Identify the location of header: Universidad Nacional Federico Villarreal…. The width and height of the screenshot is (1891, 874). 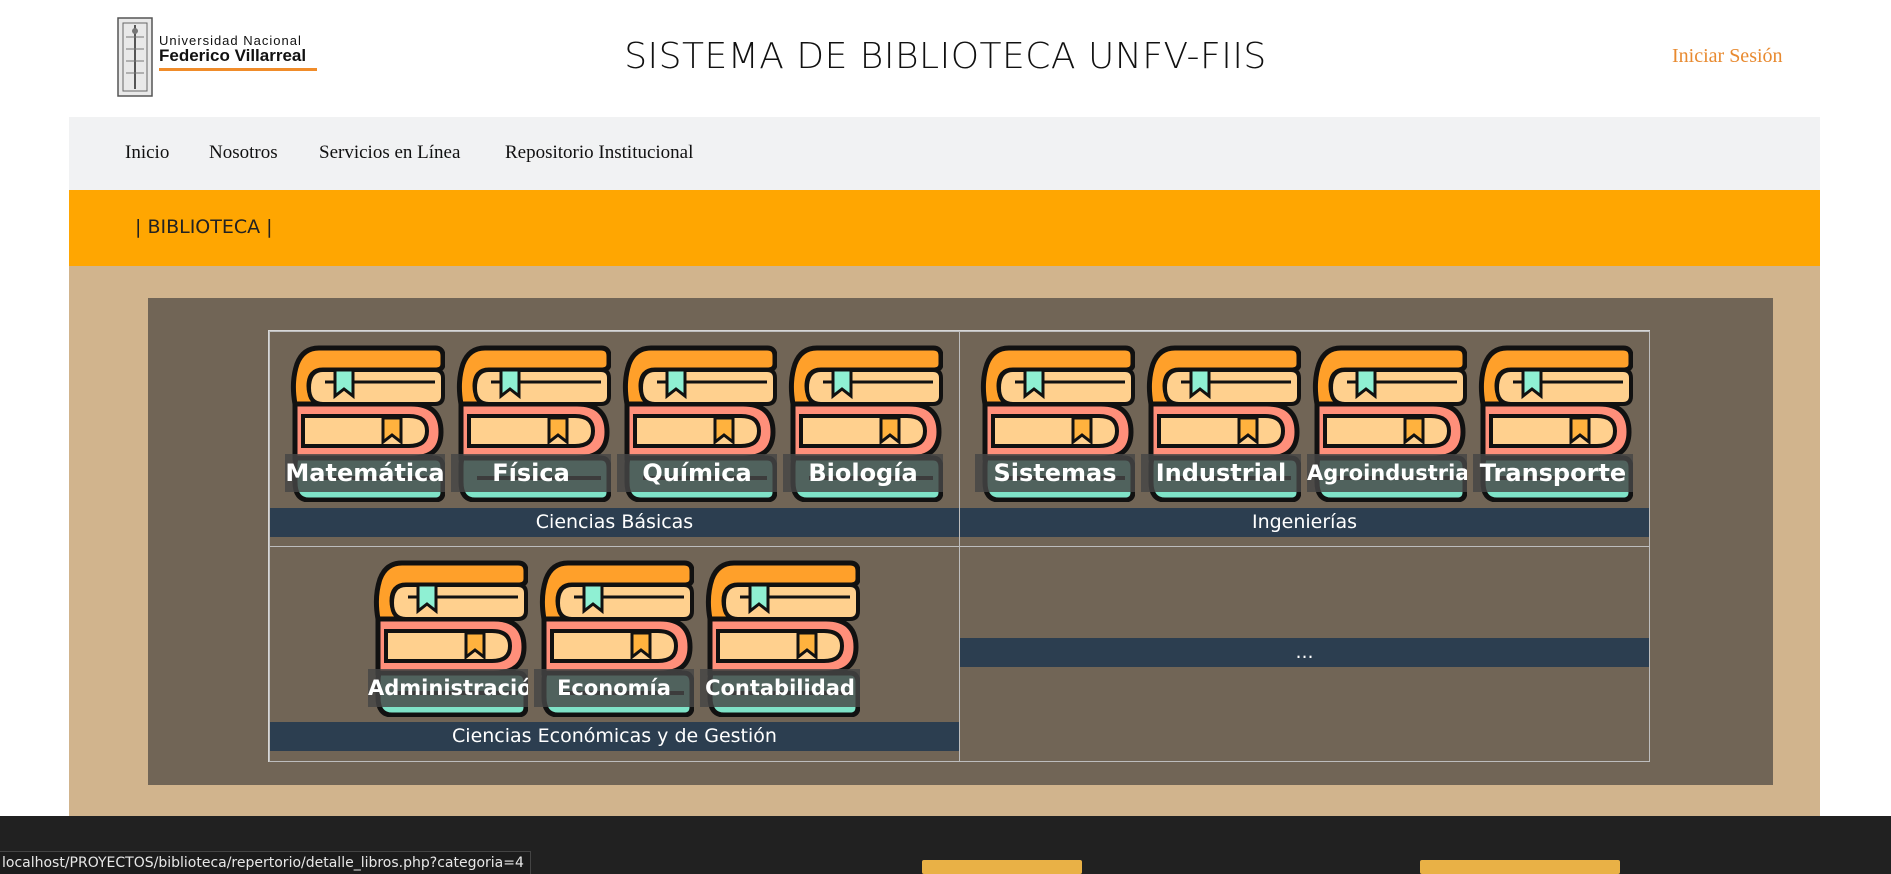
(945, 58).